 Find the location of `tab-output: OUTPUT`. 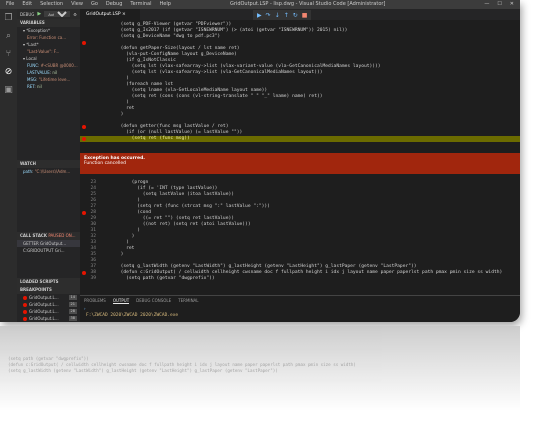

tab-output: OUTPUT is located at coordinates (121, 301).